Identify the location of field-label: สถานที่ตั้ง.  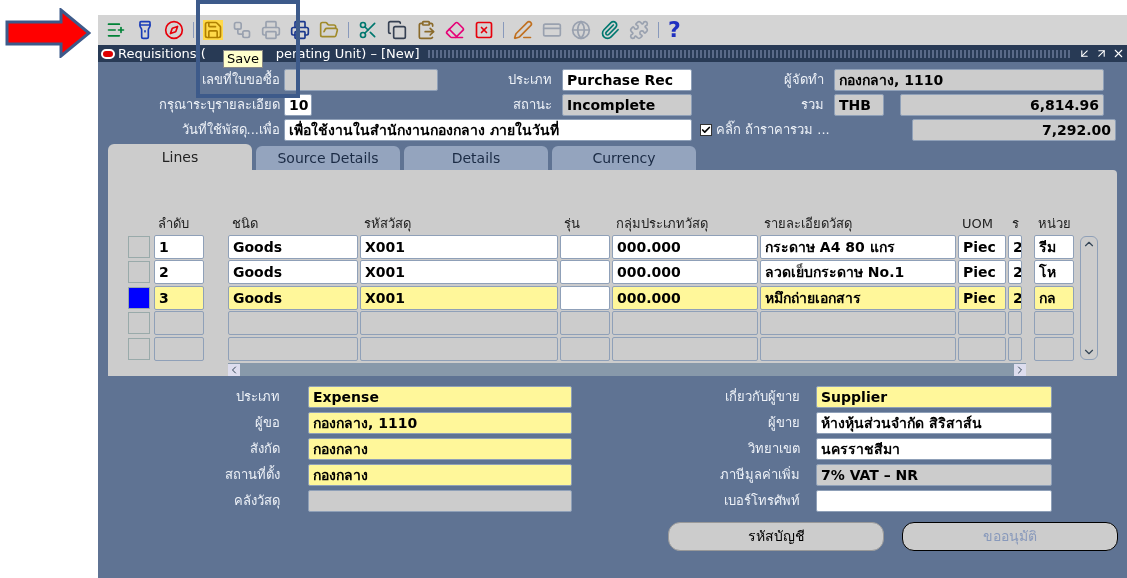
(252, 475).